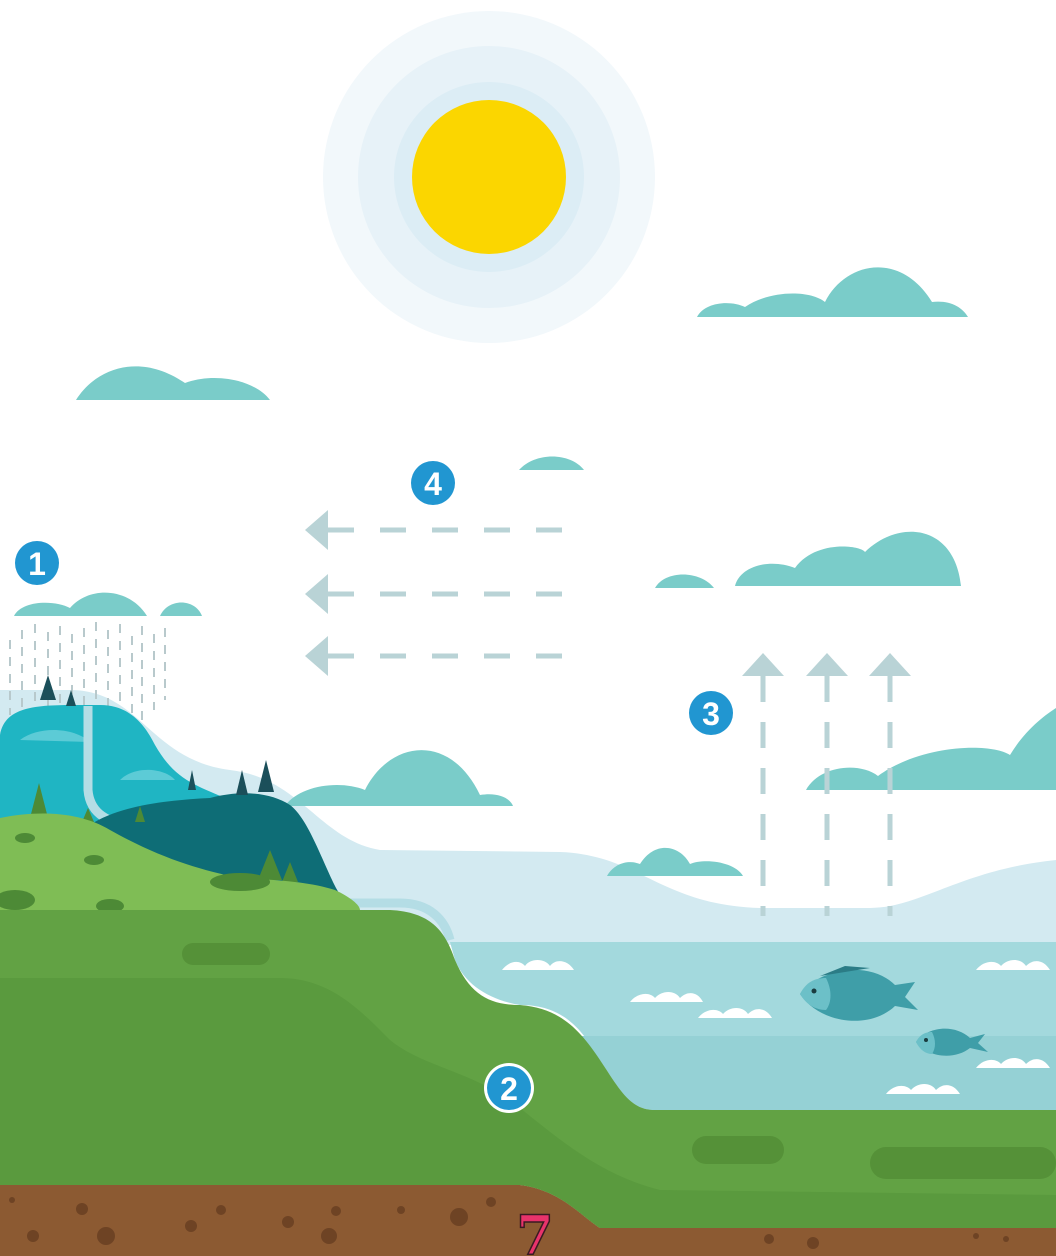 The width and height of the screenshot is (1056, 1256). I want to click on badge-wind-label: 4, so click(433, 484).